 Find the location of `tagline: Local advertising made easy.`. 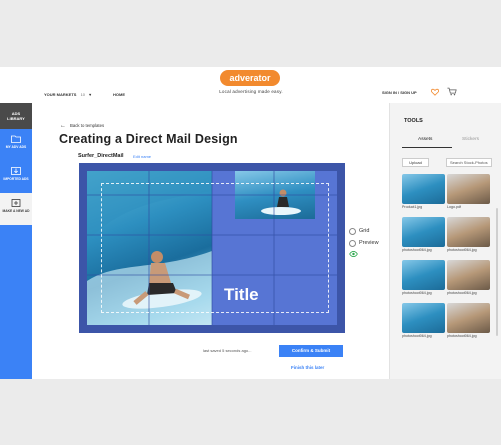

tagline: Local advertising made easy. is located at coordinates (251, 91).